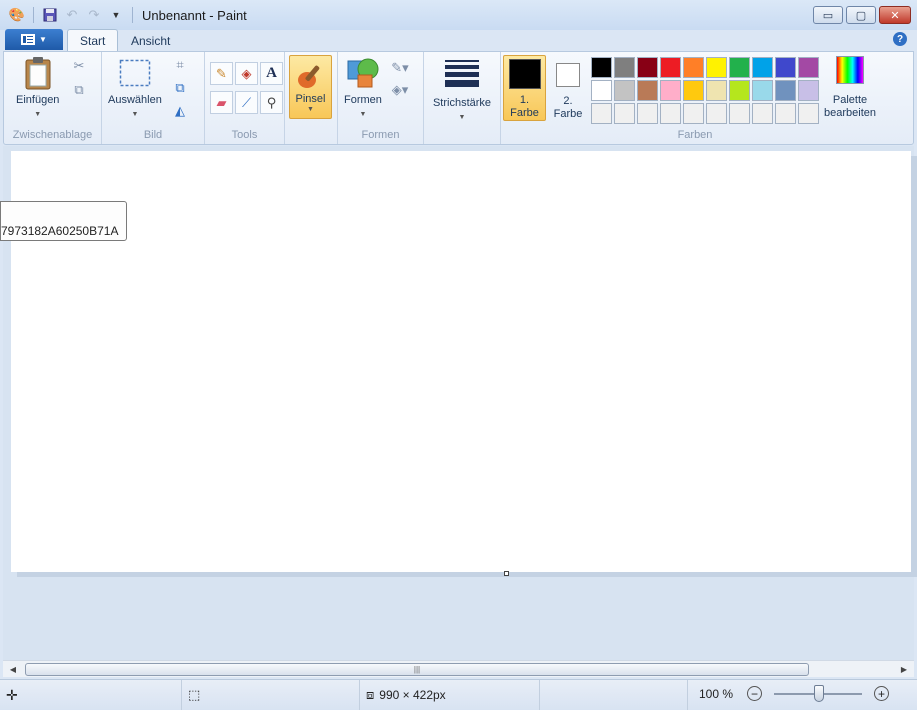  What do you see at coordinates (180, 65) in the screenshot?
I see `crop-icon: ⌗` at bounding box center [180, 65].